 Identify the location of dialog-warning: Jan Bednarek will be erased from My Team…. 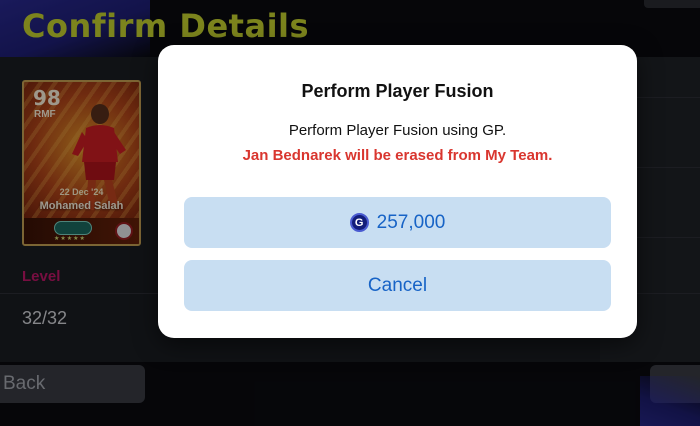
(397, 155).